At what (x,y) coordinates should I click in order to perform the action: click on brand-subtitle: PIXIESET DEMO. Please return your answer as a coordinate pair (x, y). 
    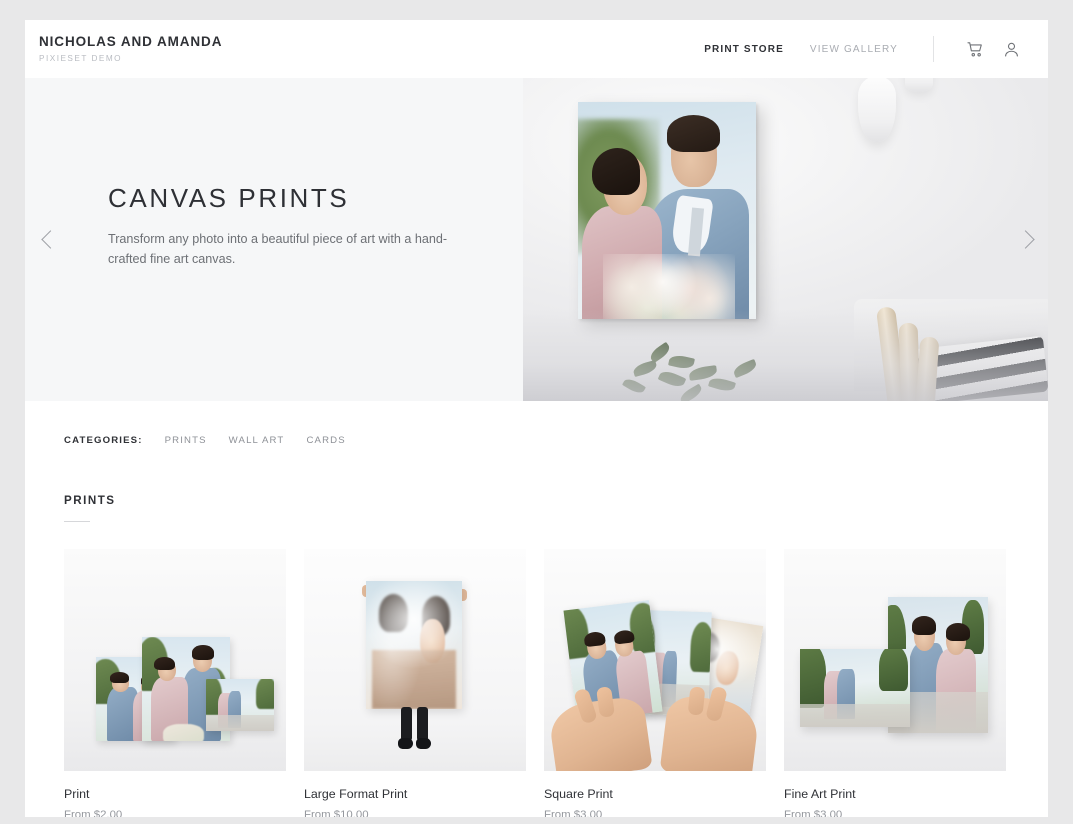
    Looking at the image, I should click on (81, 59).